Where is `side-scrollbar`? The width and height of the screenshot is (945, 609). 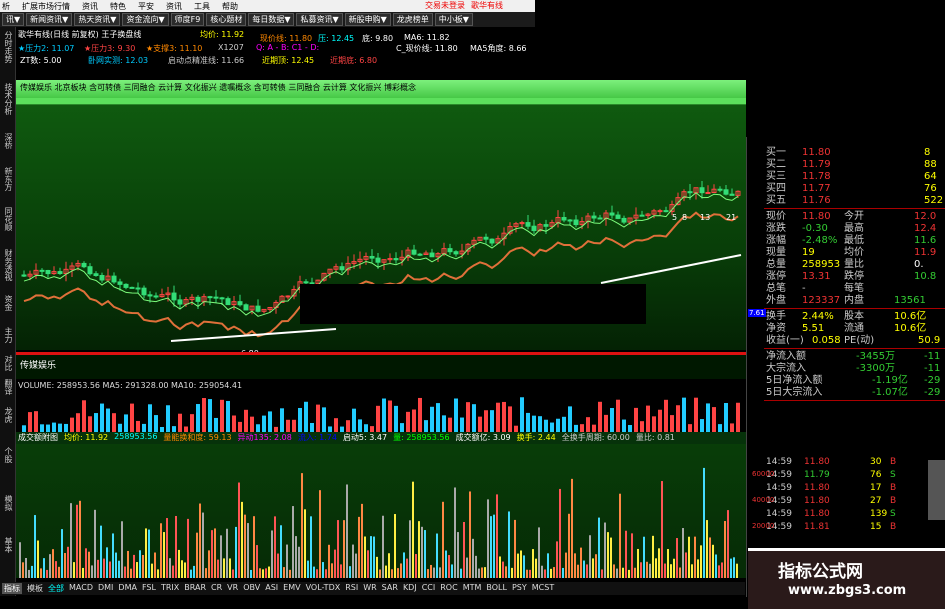
side-scrollbar is located at coordinates (936, 490).